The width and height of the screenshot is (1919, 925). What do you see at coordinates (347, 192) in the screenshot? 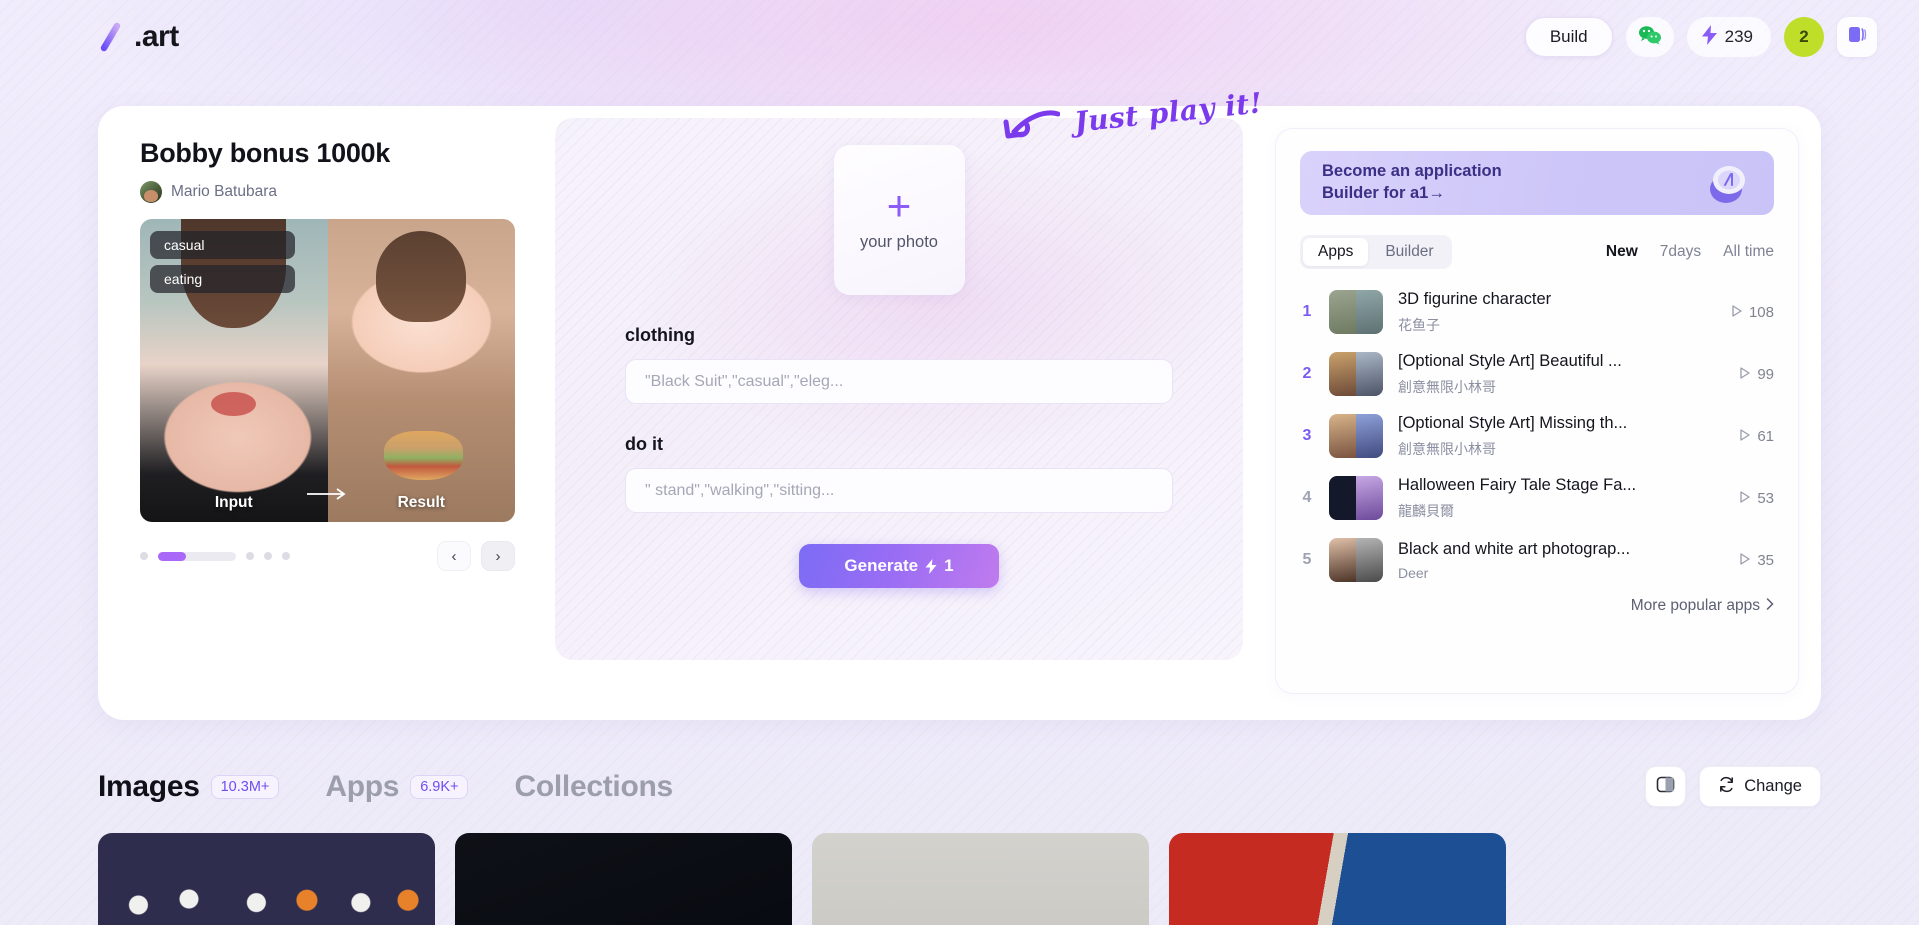
I see `author-row: Mario Batubara` at bounding box center [347, 192].